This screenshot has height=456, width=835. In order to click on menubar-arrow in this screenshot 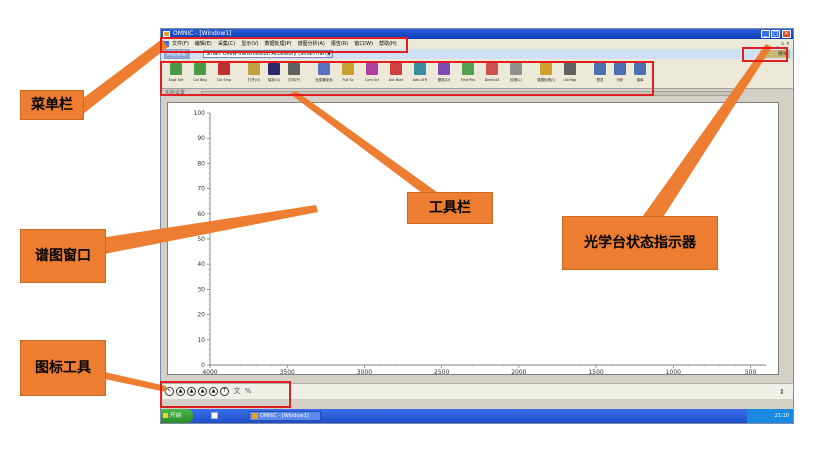, I will do `click(119, 78)`.